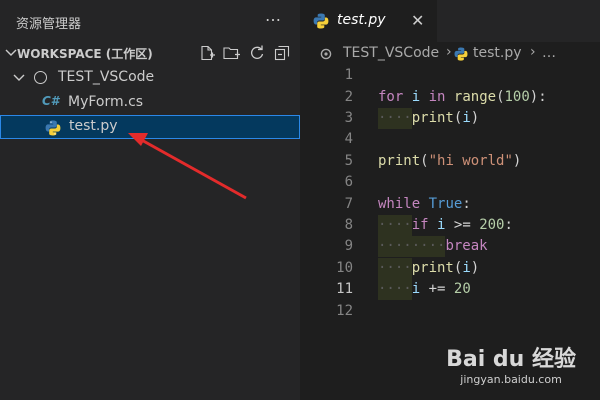 The image size is (600, 400). Describe the element at coordinates (85, 54) in the screenshot. I see `workspace-label: WORKSPACE (工作区)` at that location.